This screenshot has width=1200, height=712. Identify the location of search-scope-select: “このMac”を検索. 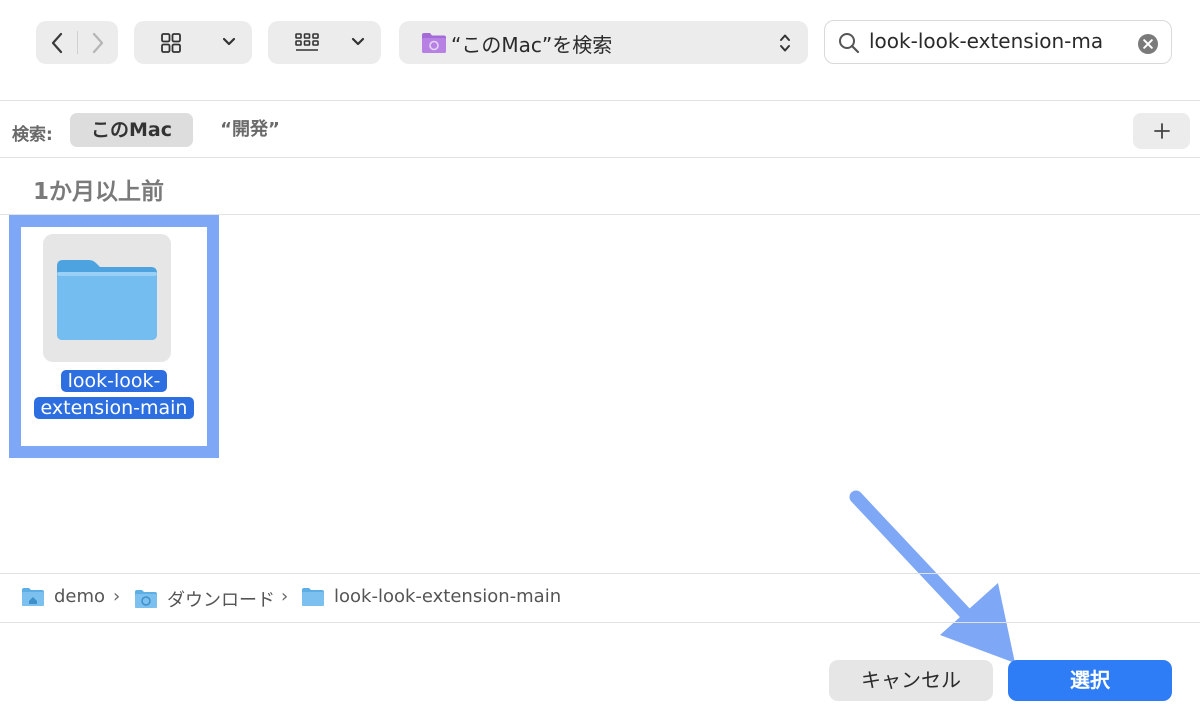
(603, 42).